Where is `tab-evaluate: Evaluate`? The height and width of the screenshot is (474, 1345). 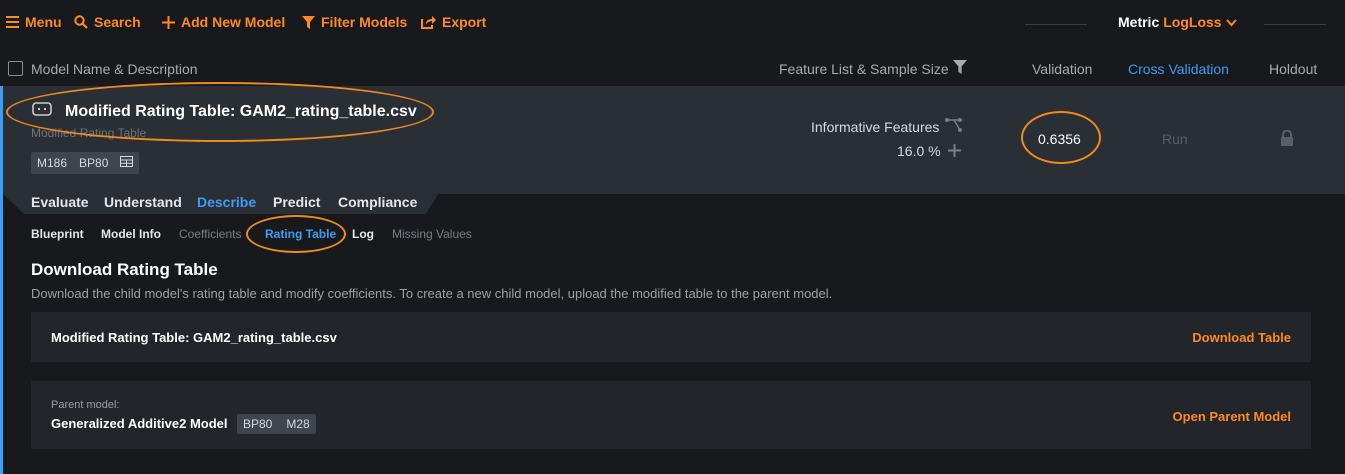 tab-evaluate: Evaluate is located at coordinates (60, 202).